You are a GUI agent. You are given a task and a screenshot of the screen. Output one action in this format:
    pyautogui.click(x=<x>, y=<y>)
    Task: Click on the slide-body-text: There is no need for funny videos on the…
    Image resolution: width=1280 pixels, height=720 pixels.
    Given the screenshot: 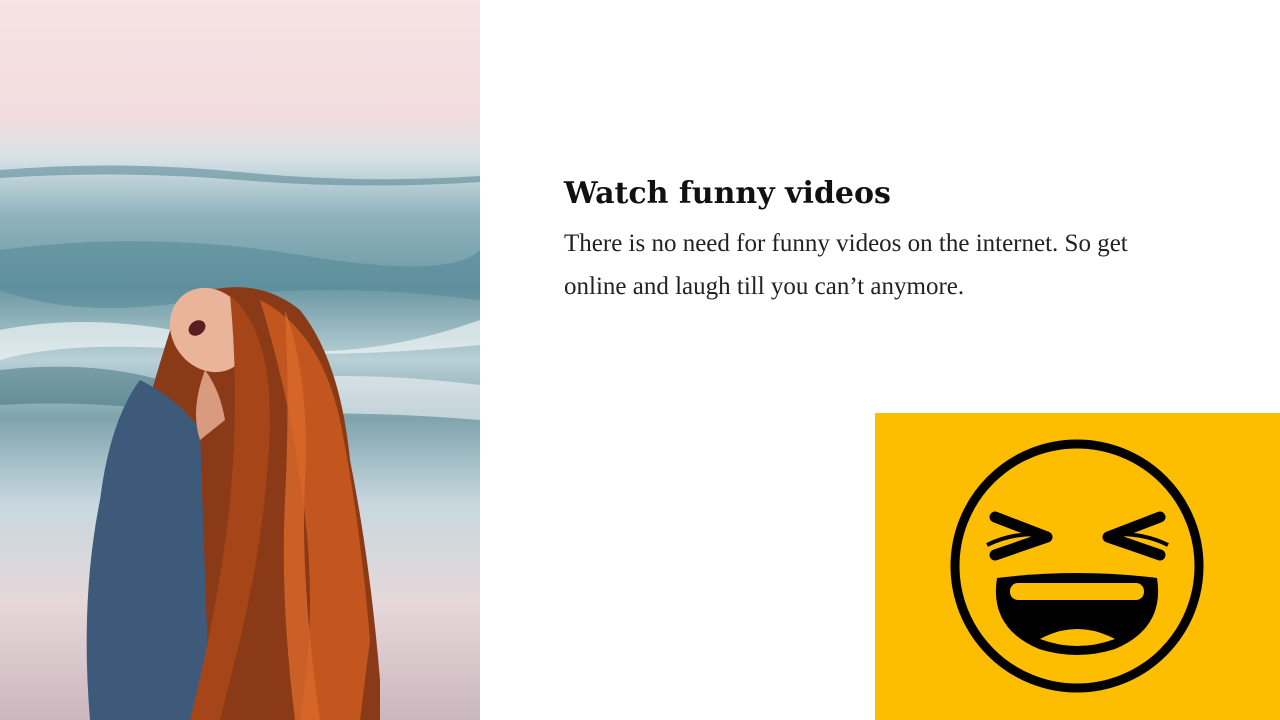 What is the action you would take?
    pyautogui.click(x=846, y=265)
    